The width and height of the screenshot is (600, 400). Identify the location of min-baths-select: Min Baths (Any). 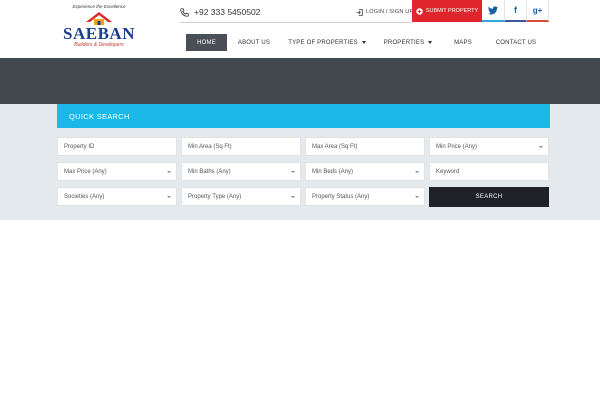
(241, 171).